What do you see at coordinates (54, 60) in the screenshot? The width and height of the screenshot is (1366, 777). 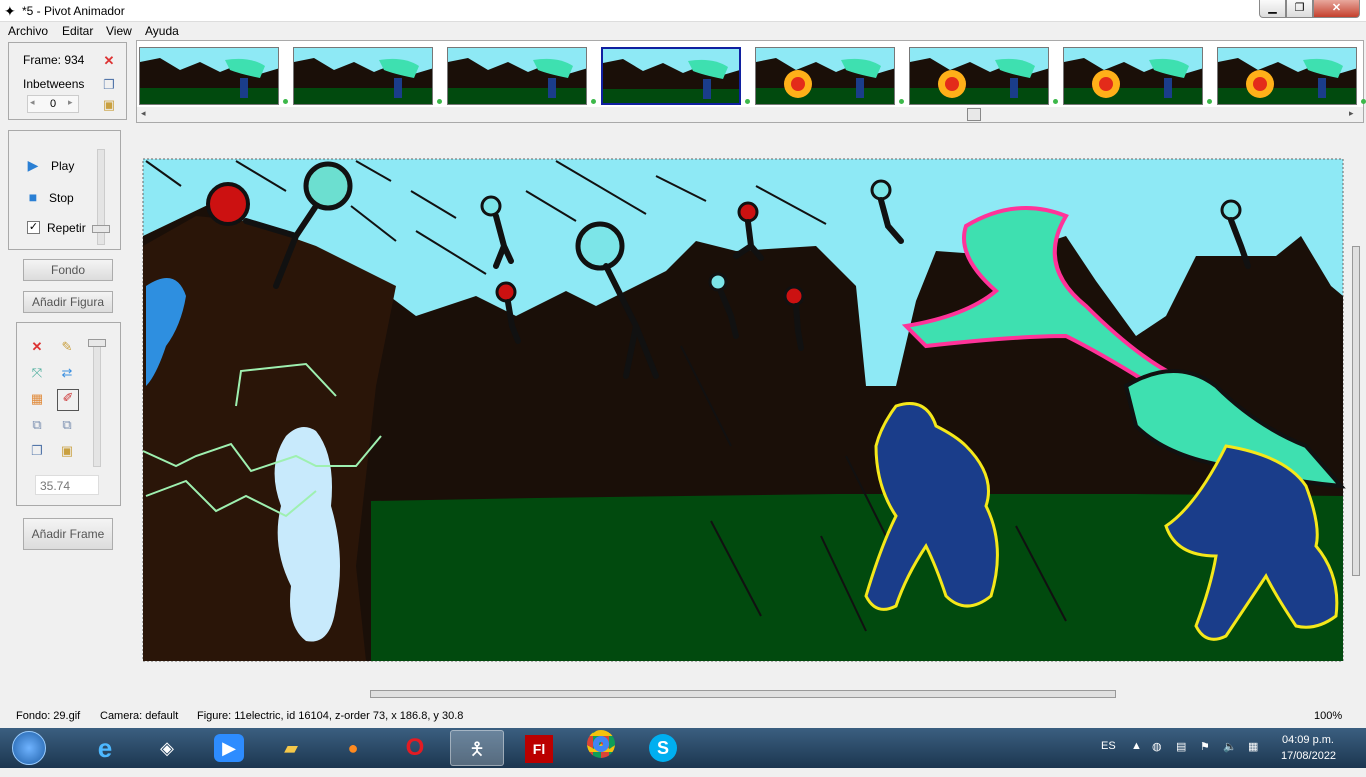 I see `frame-label: Frame: 934` at bounding box center [54, 60].